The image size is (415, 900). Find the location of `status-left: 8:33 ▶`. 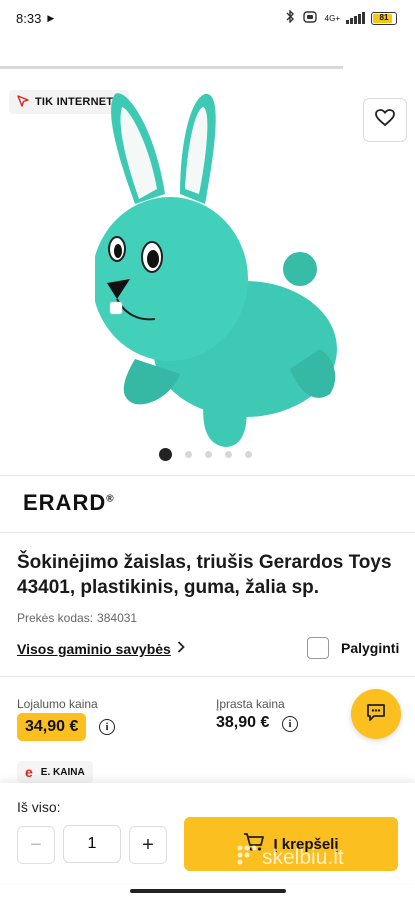

status-left: 8:33 ▶ is located at coordinates (35, 18).